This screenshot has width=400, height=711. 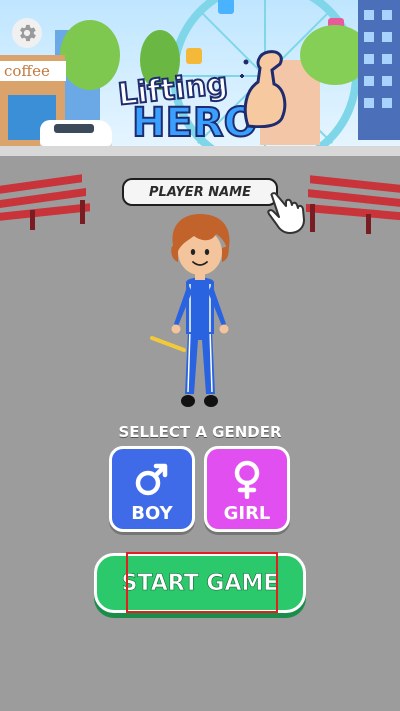 What do you see at coordinates (33, 71) in the screenshot?
I see `coffee-sign: coffee` at bounding box center [33, 71].